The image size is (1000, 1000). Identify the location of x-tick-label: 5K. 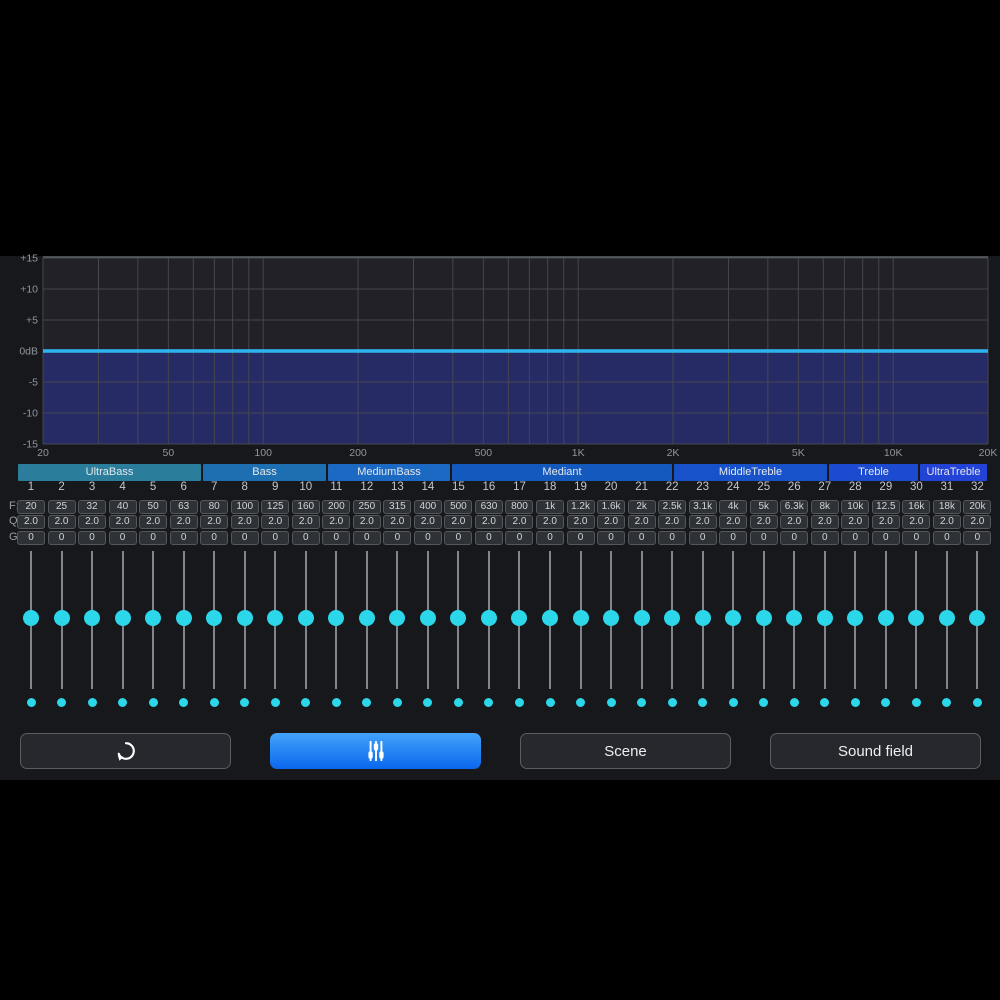
(798, 453).